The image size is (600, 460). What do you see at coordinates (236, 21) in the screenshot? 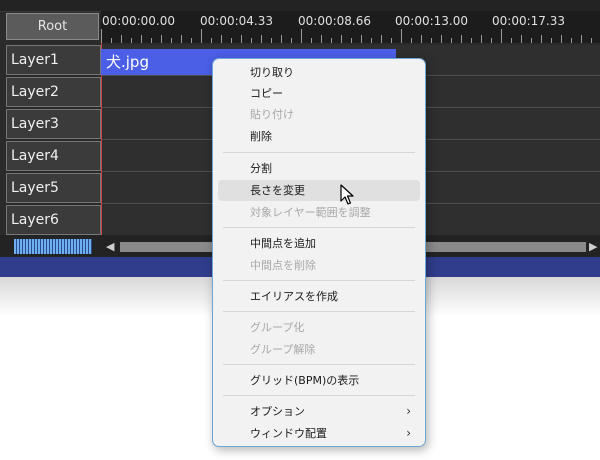
I see `ruler-time-label: 00:00:04.33` at bounding box center [236, 21].